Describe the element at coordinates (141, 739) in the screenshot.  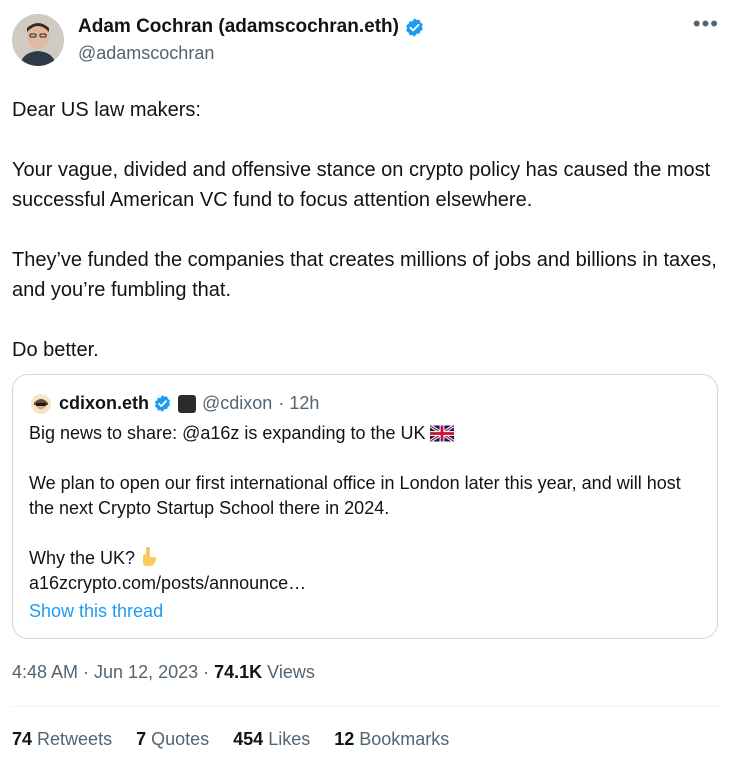
I see `quotes-count: 7` at that location.